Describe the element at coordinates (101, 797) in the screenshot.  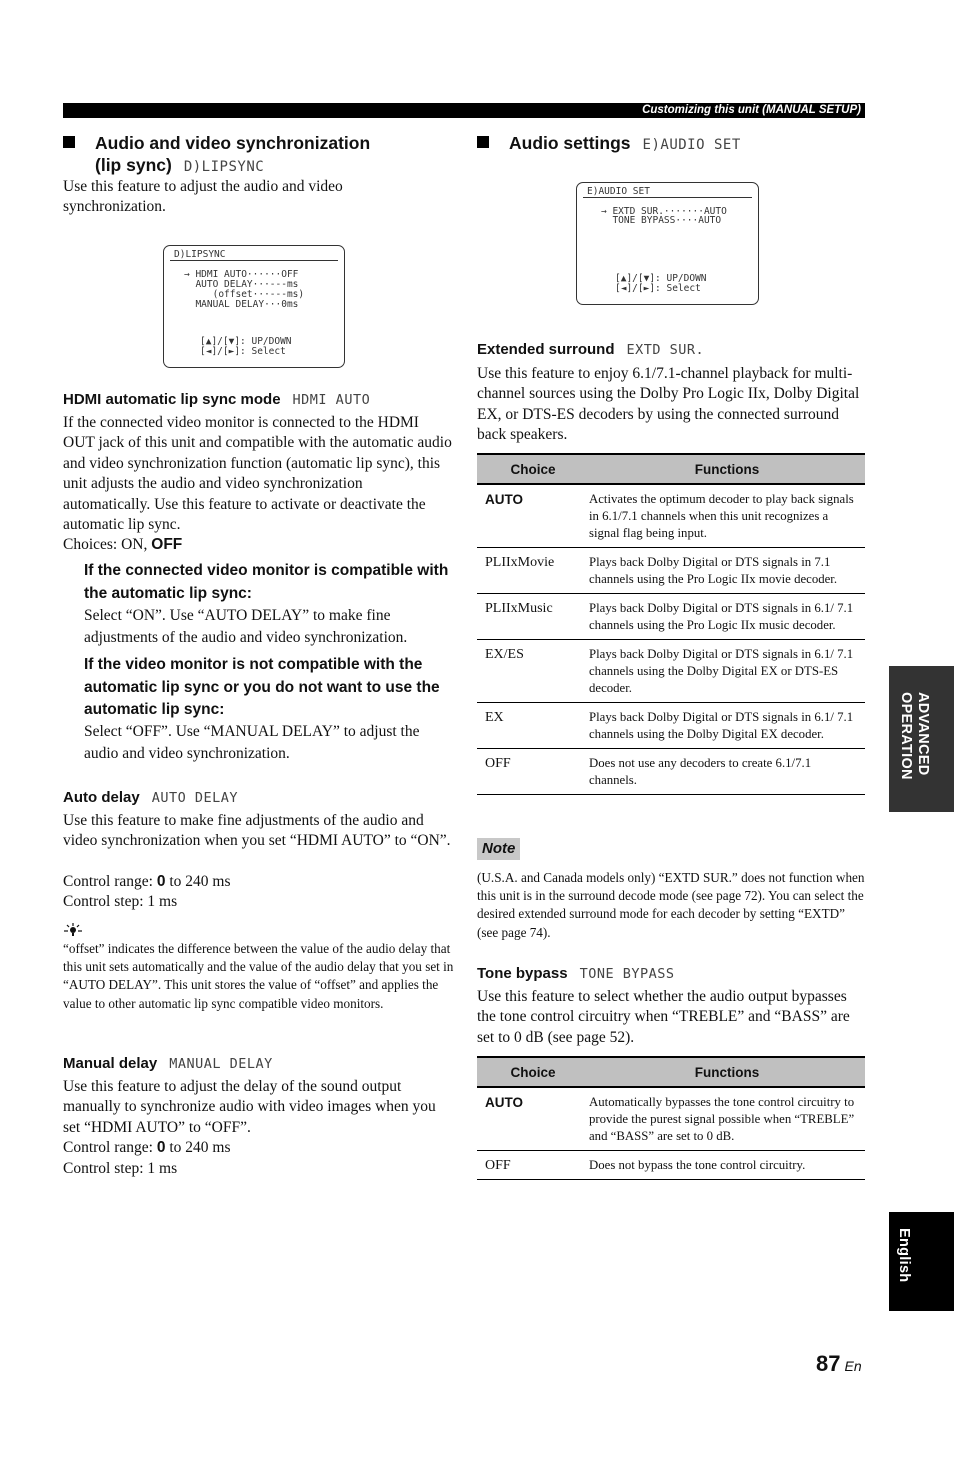
I see `auto-delay-heading-text: Auto delay` at that location.